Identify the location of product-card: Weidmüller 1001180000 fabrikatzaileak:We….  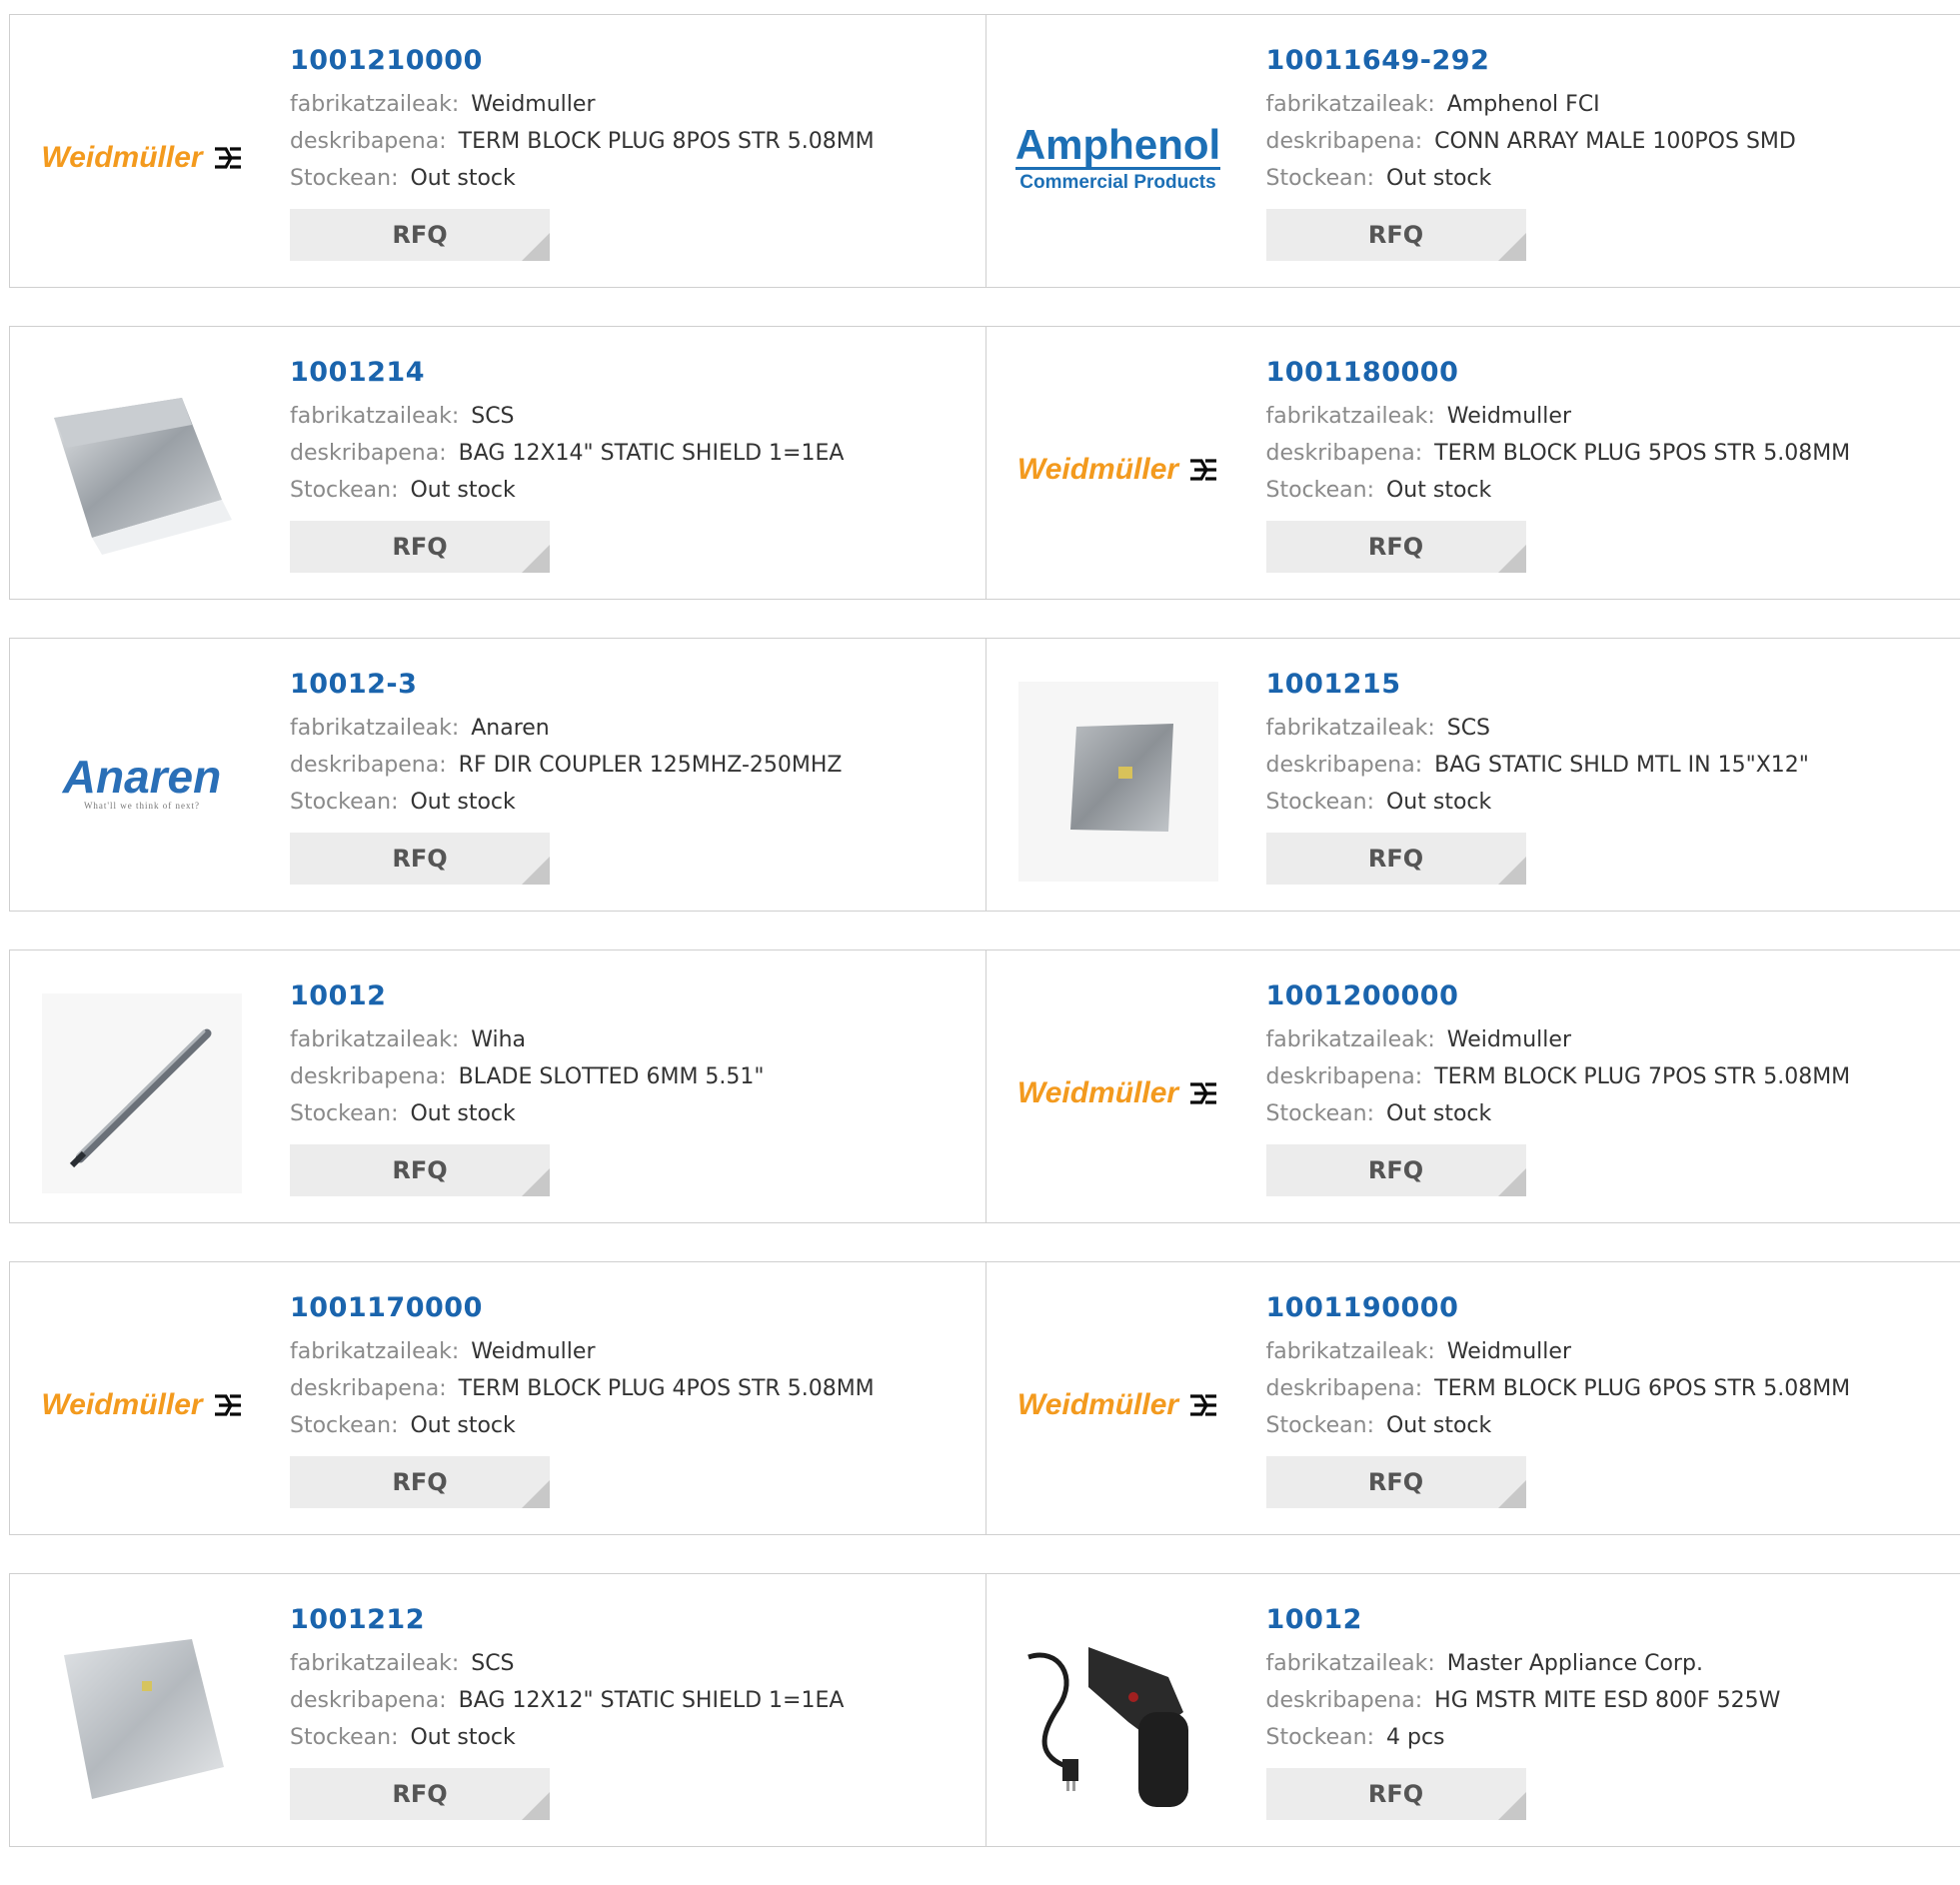
(1472, 463).